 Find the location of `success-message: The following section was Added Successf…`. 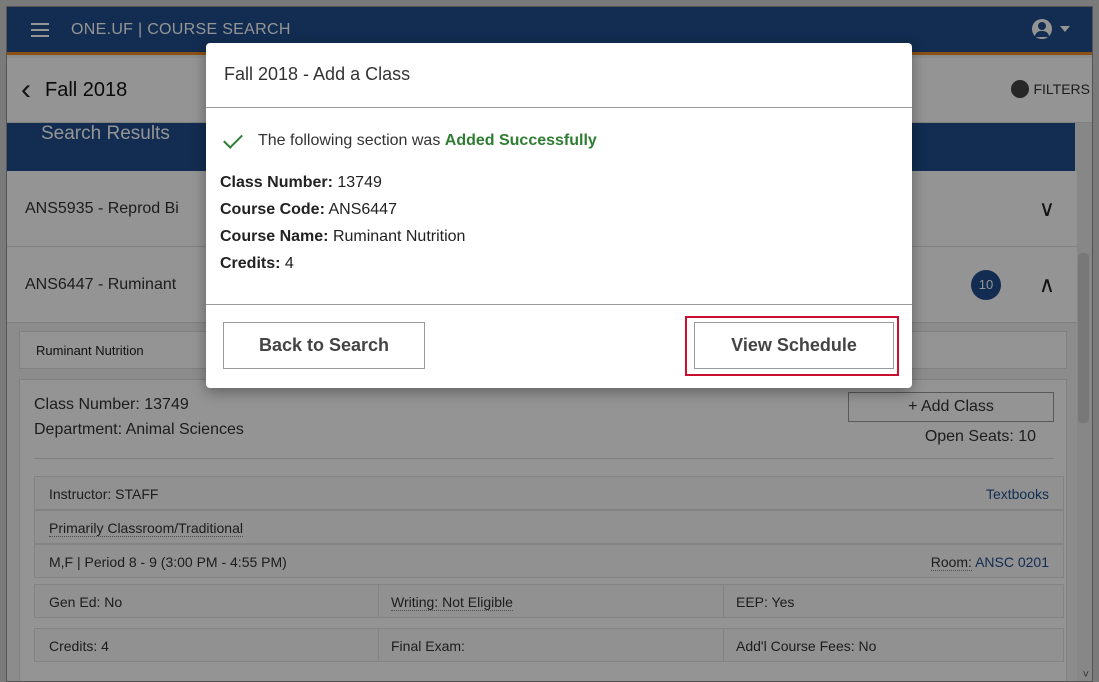

success-message: The following section was Added Successf… is located at coordinates (427, 141).